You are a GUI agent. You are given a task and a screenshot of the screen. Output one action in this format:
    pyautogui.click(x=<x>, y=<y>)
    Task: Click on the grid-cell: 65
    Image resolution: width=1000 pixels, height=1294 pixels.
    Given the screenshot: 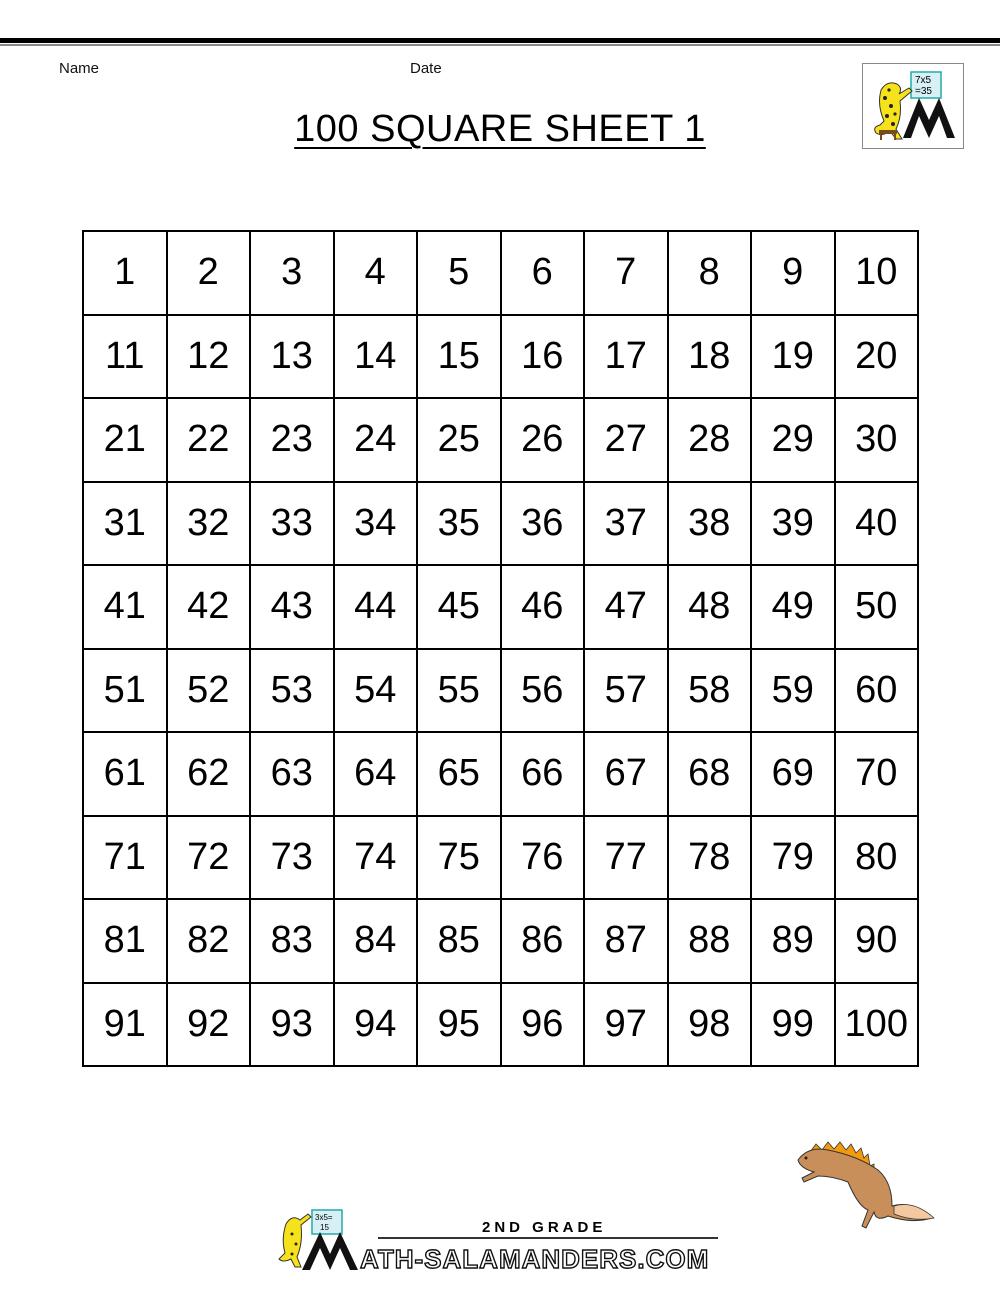 What is the action you would take?
    pyautogui.click(x=459, y=774)
    